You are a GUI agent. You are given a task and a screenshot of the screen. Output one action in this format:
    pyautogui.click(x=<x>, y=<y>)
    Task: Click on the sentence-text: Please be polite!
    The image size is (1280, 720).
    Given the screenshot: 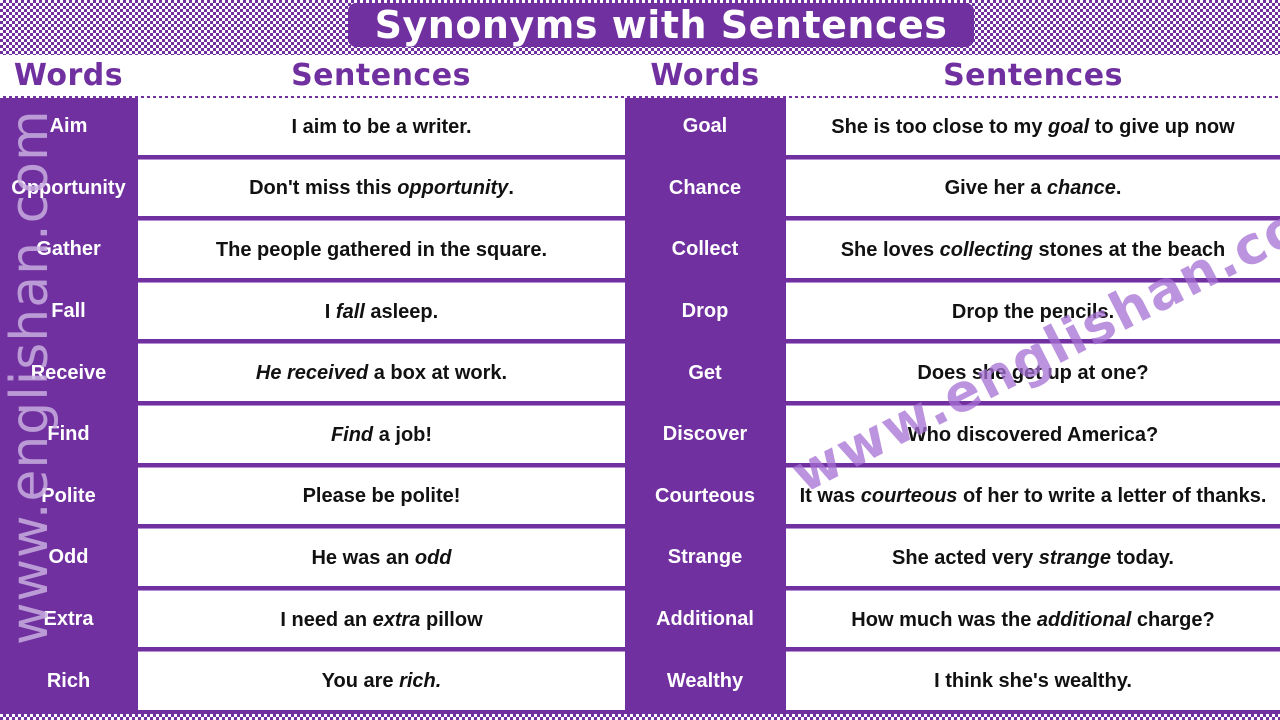 What is the action you would take?
    pyautogui.click(x=382, y=496)
    